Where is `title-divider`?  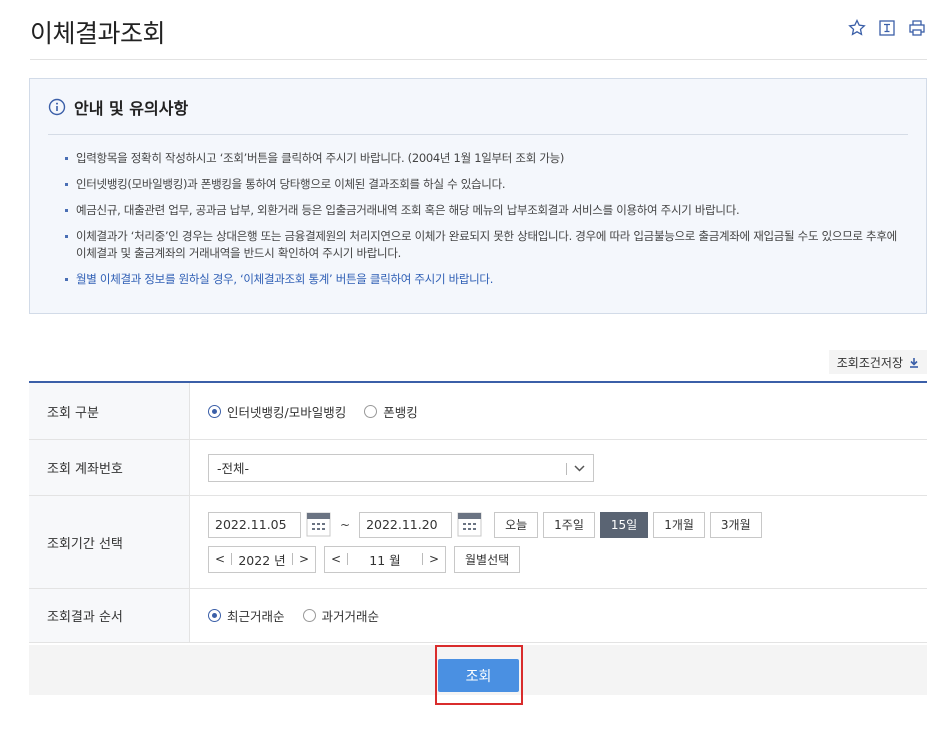 title-divider is located at coordinates (478, 59).